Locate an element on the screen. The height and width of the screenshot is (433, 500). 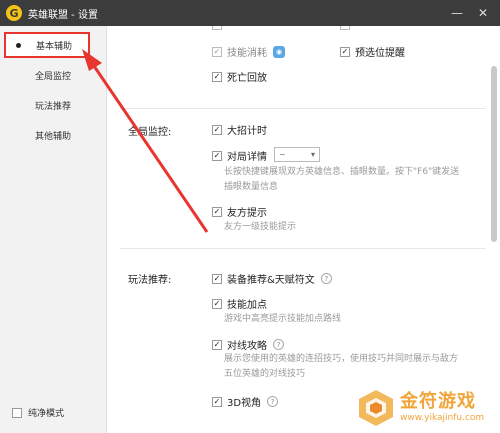
death-replay-label: 死亡回放 is located at coordinates (247, 78).